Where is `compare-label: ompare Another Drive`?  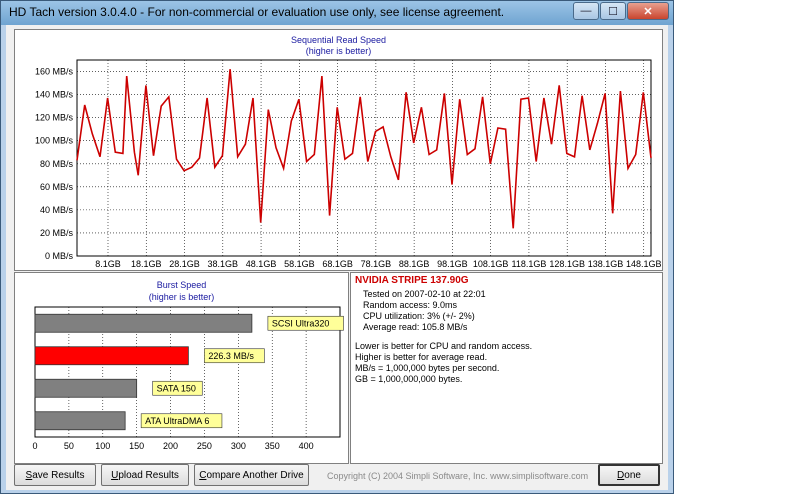
compare-label: ompare Another Drive is located at coordinates (255, 475).